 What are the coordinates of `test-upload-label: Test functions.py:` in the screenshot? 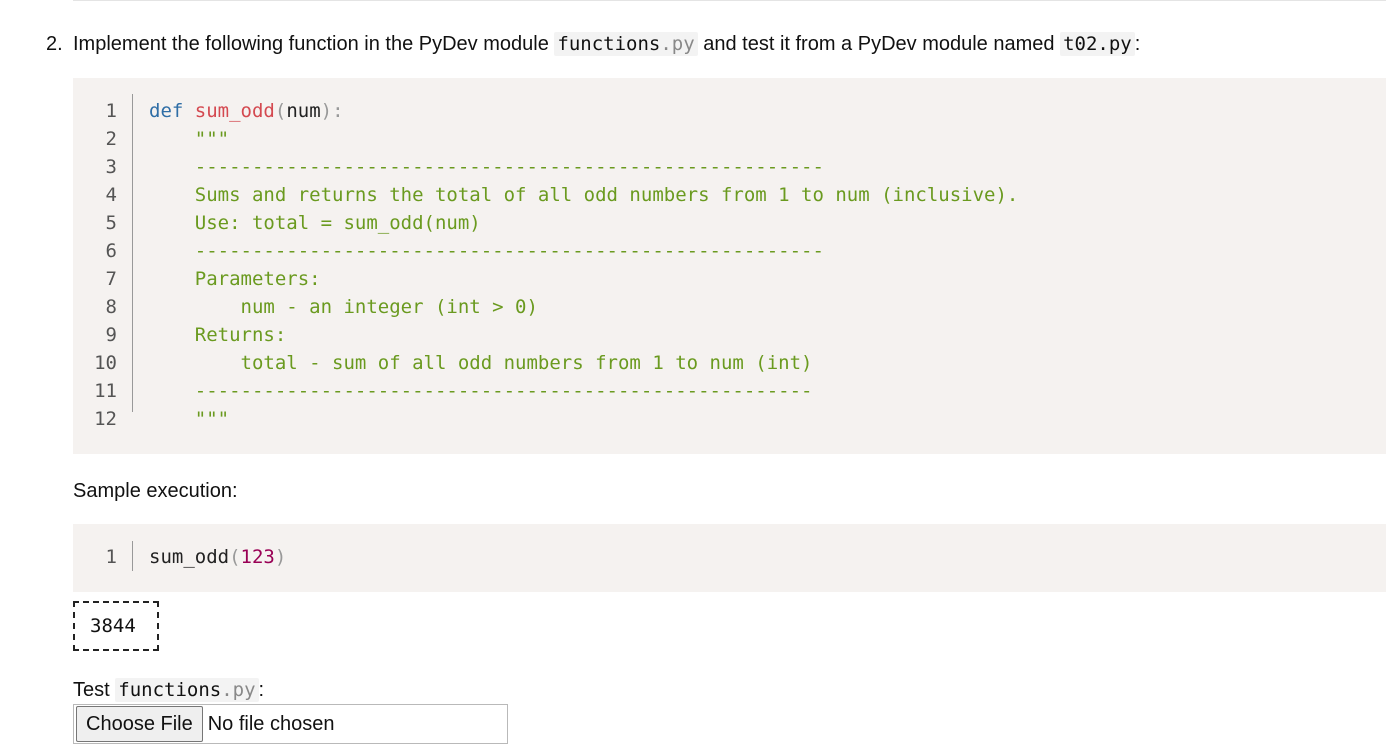 It's located at (169, 690).